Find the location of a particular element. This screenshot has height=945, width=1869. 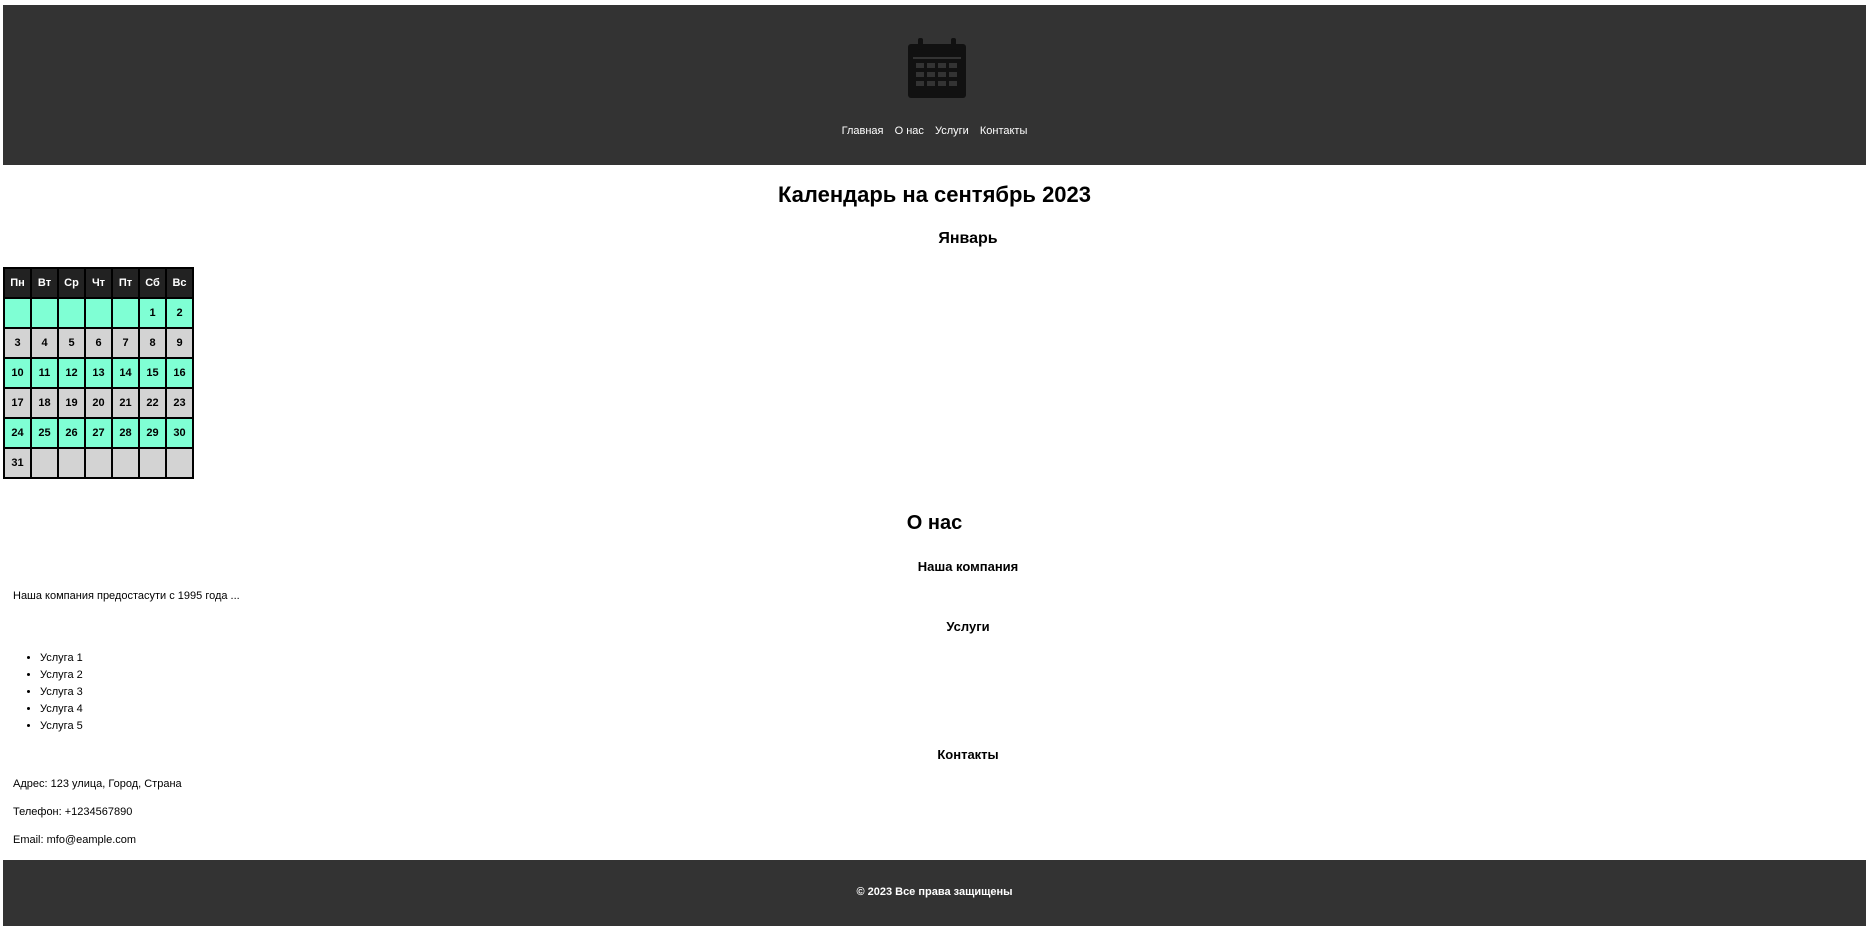

page-title: Календарь на сентябрь 2023 is located at coordinates (934, 194).